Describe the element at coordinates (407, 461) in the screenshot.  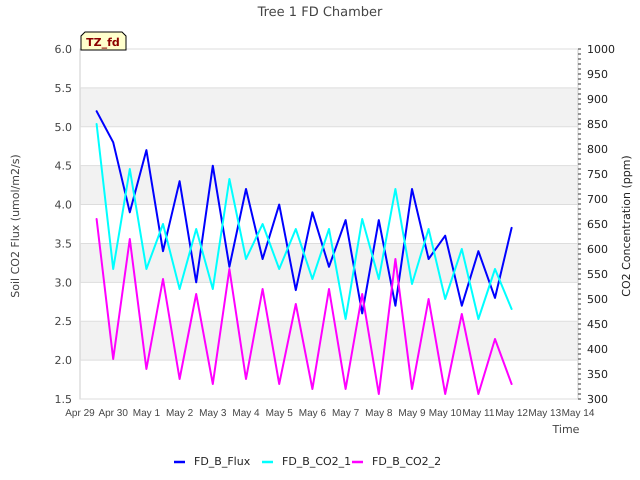
I see `legend-label: FD_B_CO2_2` at that location.